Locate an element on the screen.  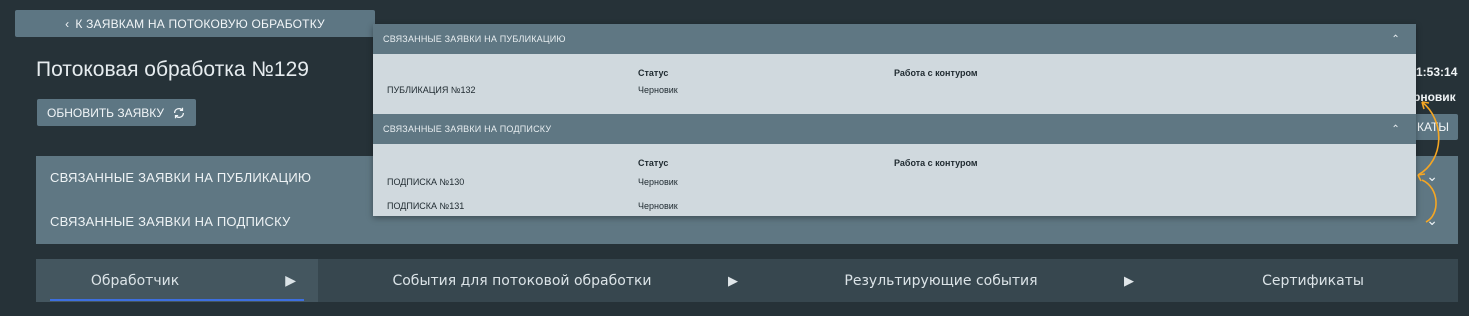
created-time-value: 1:53:14 is located at coordinates (1437, 72).